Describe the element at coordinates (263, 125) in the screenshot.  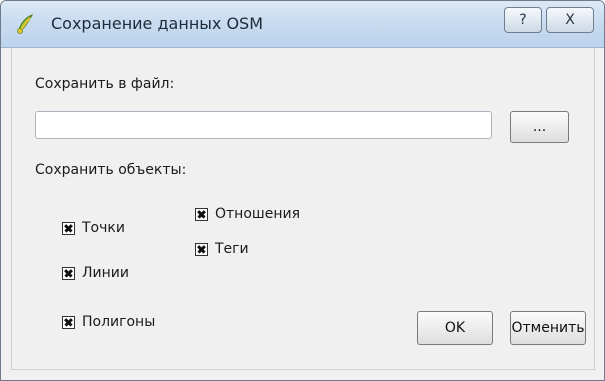
I see `file-path-input` at that location.